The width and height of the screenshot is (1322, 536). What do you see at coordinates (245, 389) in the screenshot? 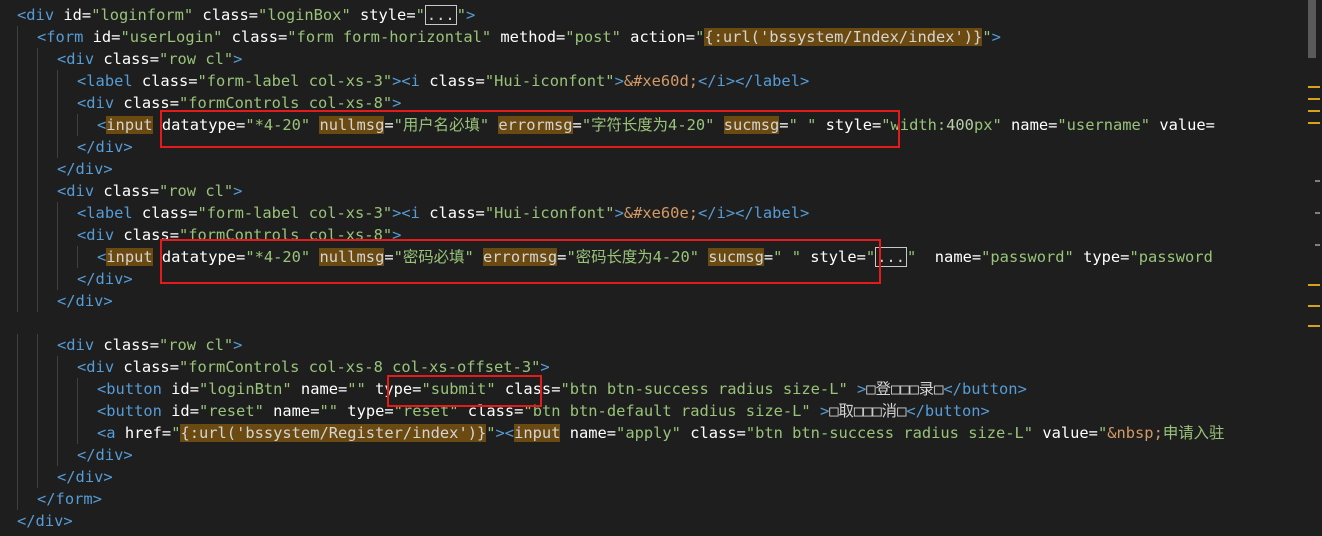
I see `code-token: "loginBtn"` at bounding box center [245, 389].